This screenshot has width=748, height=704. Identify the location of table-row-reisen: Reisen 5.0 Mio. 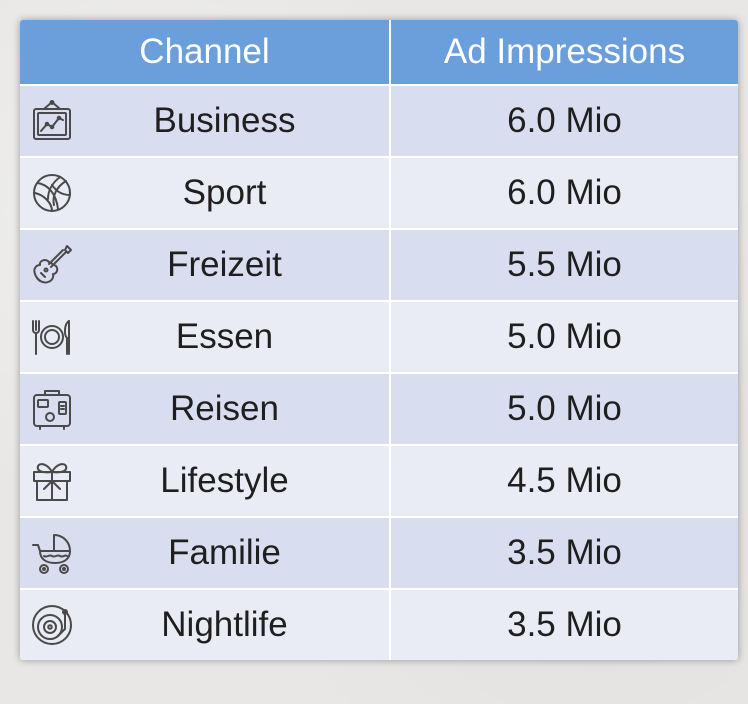
(379, 408).